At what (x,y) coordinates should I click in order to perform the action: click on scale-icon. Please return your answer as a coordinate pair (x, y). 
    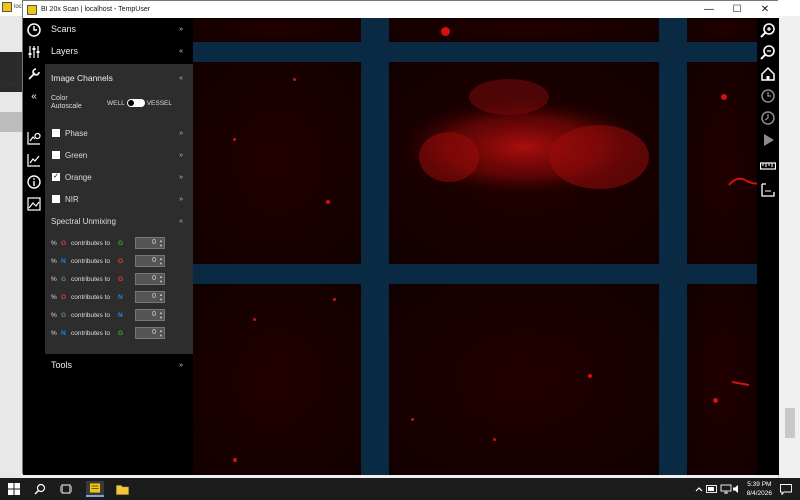
    Looking at the image, I should click on (768, 190).